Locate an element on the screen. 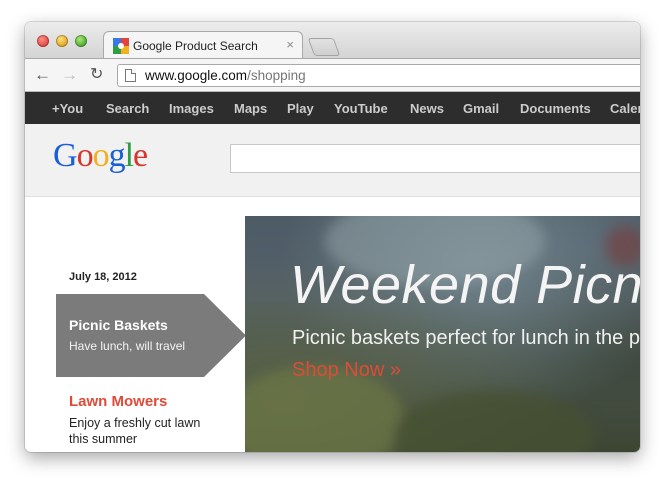  promo-item-active: Picnic Baskets Have lunch, will travel is located at coordinates (151, 335).